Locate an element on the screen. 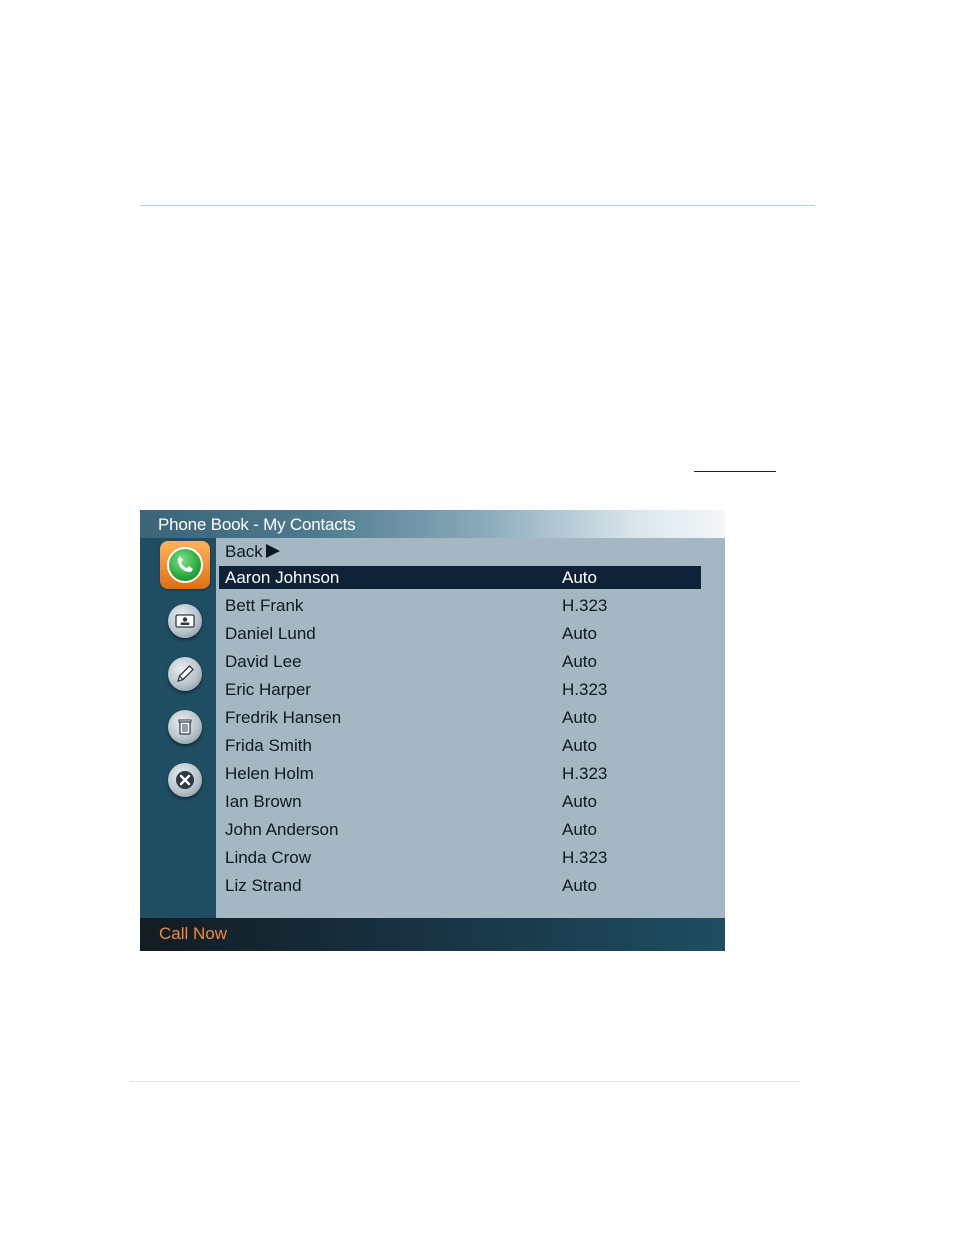  link-underline is located at coordinates (735, 471).